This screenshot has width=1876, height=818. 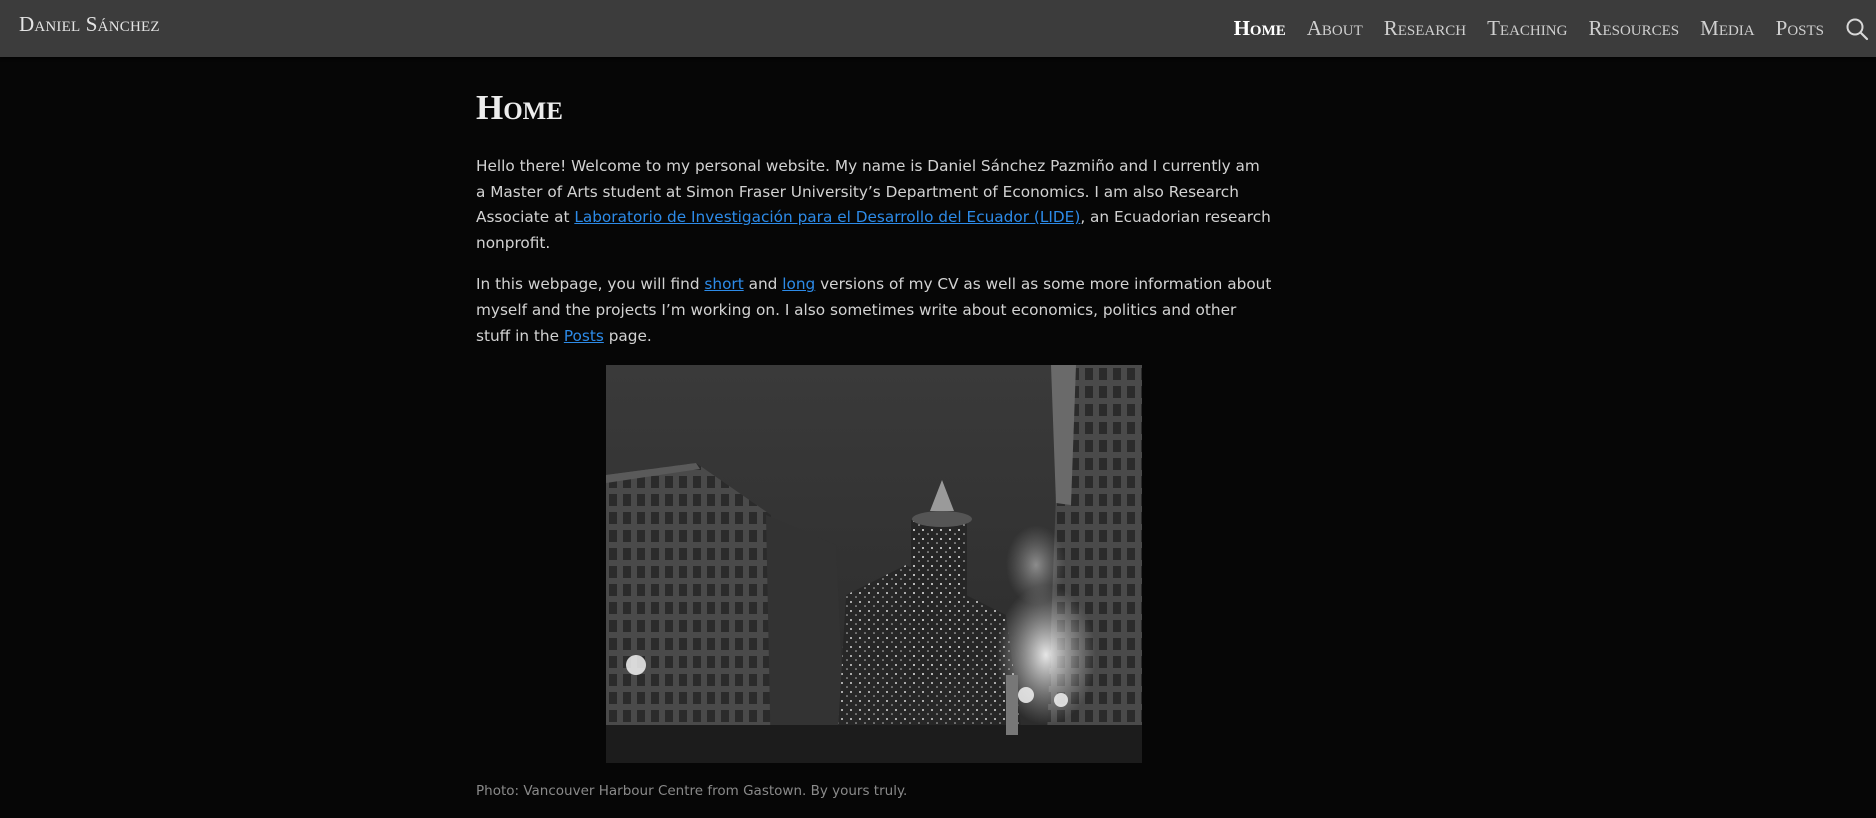 I want to click on nav-posts: Posts, so click(x=1800, y=28).